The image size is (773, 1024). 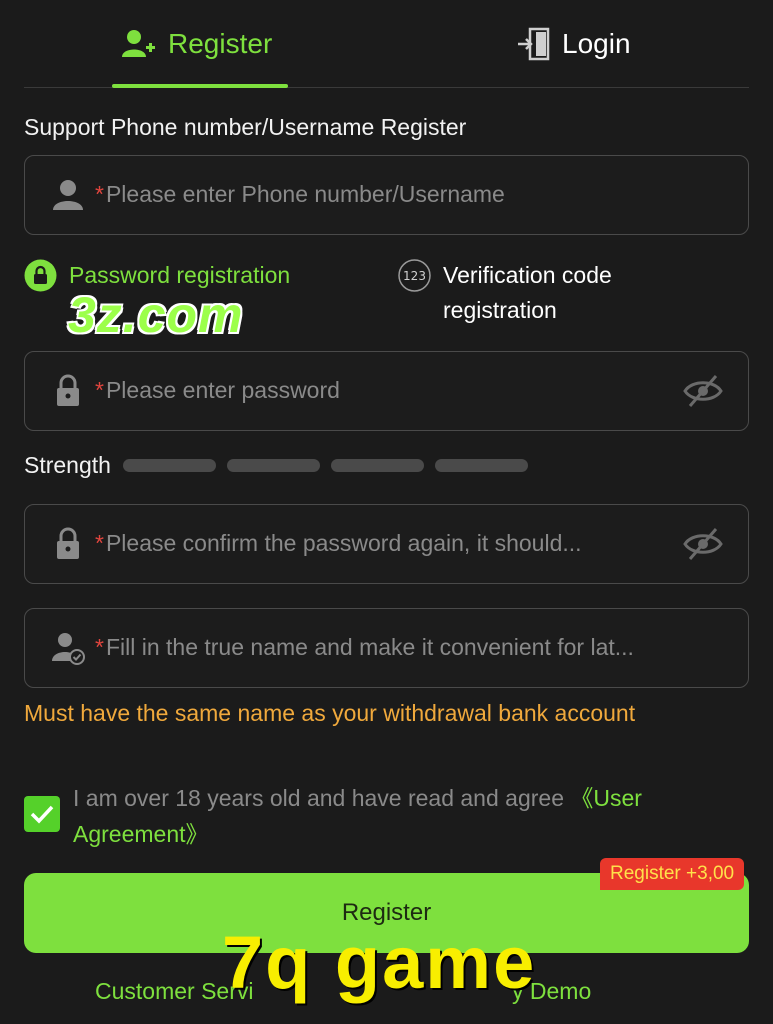 I want to click on register-bonus-badge: Register +3,00, so click(x=672, y=874).